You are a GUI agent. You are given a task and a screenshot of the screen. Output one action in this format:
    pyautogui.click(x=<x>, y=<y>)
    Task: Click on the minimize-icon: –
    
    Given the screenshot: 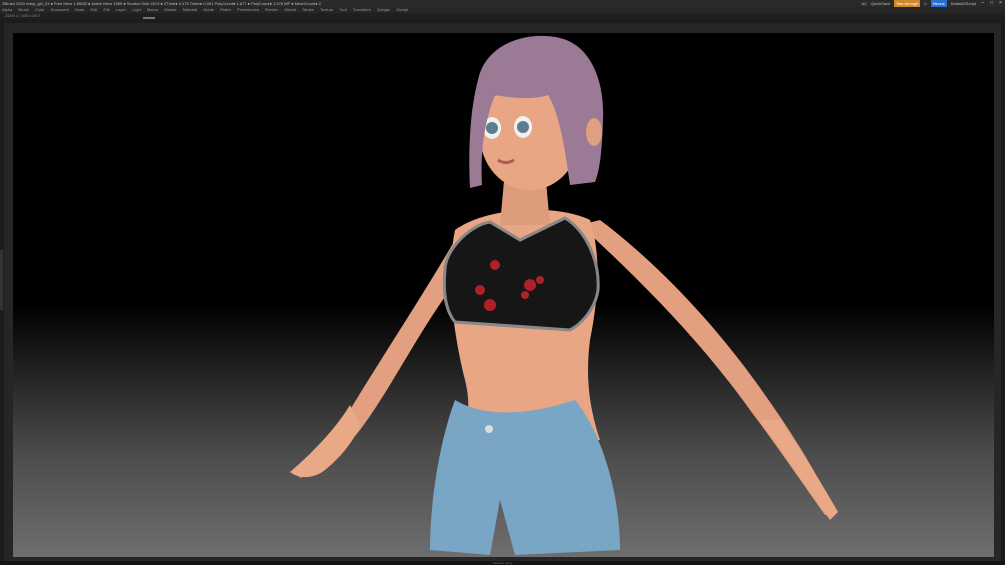 What is the action you would take?
    pyautogui.click(x=982, y=3)
    